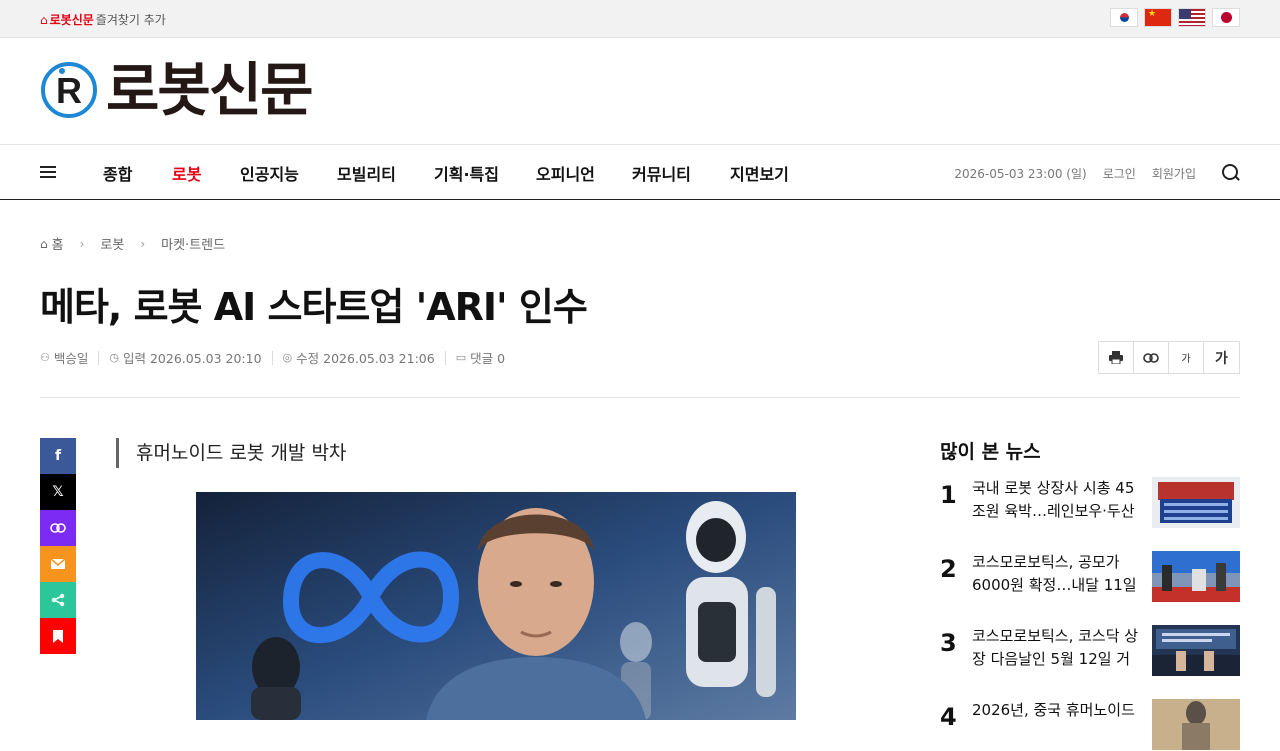 Image resolution: width=1280 pixels, height=751 pixels. I want to click on breadcrumb-subsection: 마켓·트렌드, so click(193, 243).